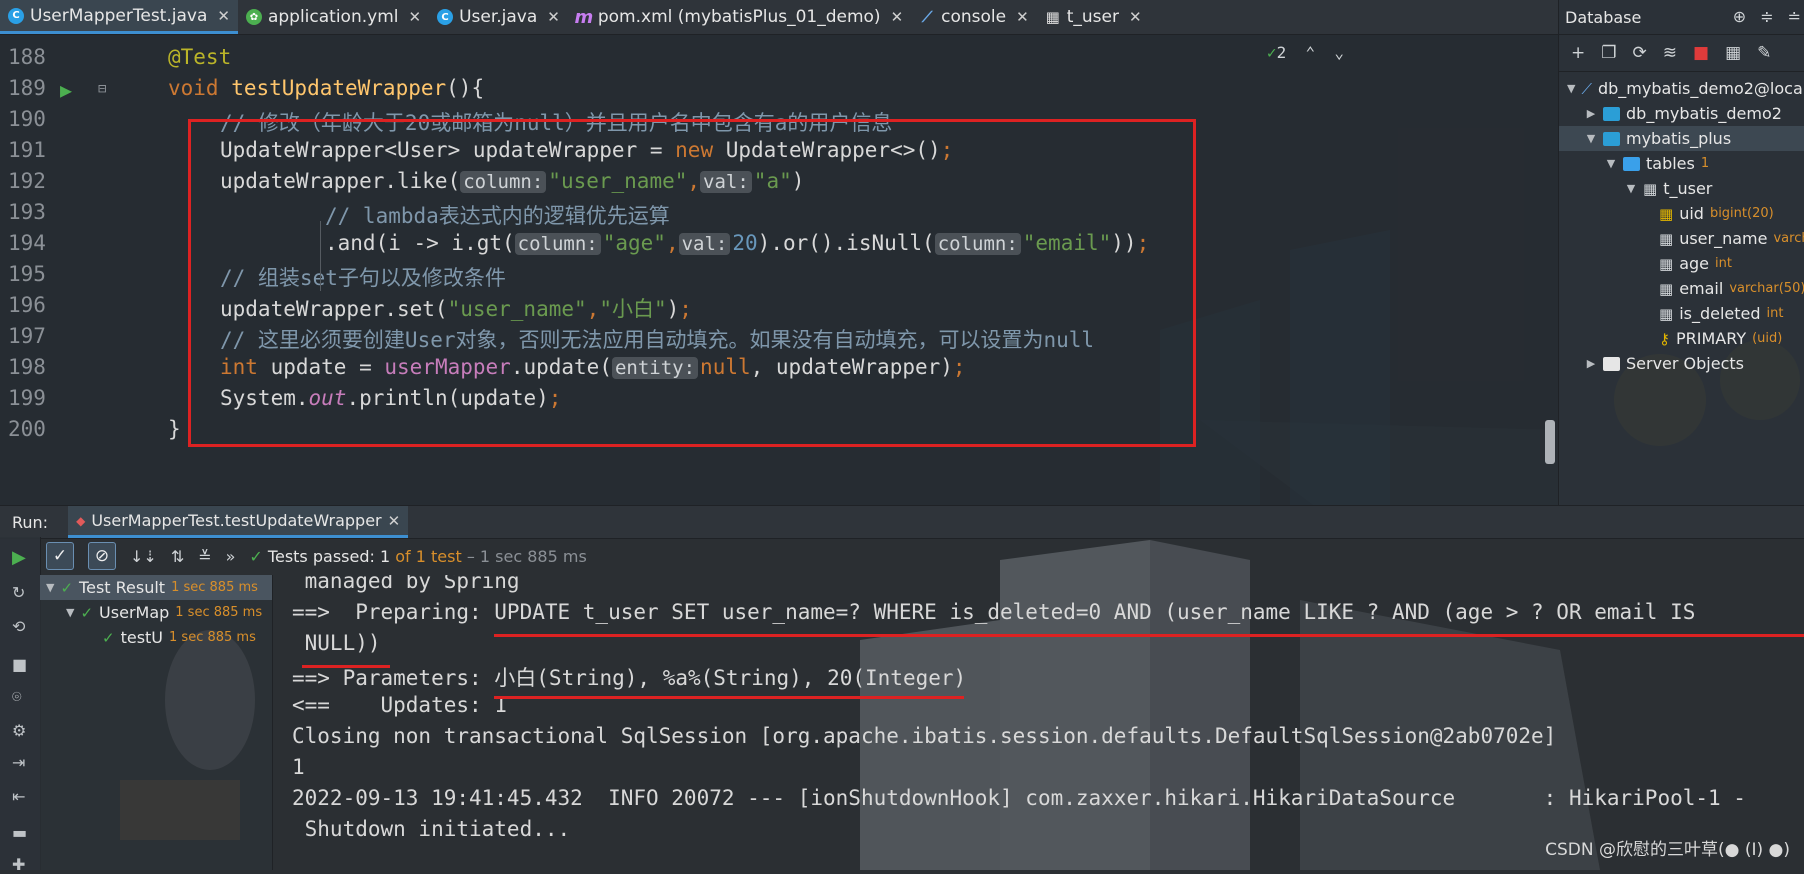  I want to click on tab-t-user: ▦ t_user ✕, so click(1093, 17).